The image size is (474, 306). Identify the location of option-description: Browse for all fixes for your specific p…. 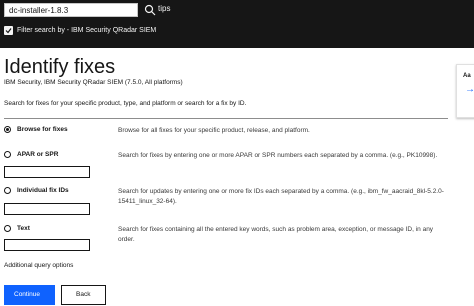
(214, 130).